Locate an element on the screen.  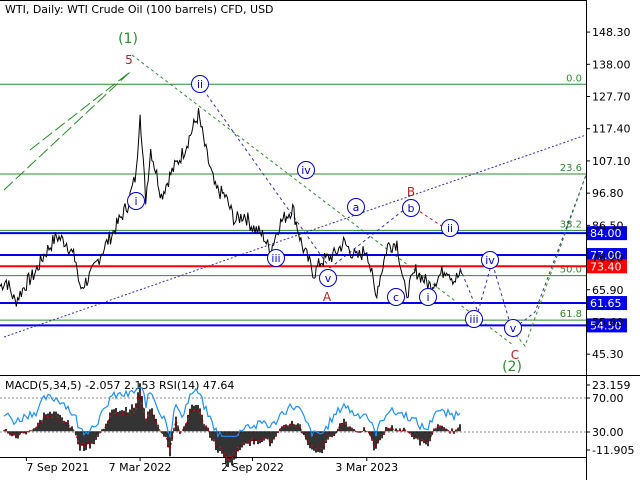
wave-guide-line is located at coordinates (370, 236).